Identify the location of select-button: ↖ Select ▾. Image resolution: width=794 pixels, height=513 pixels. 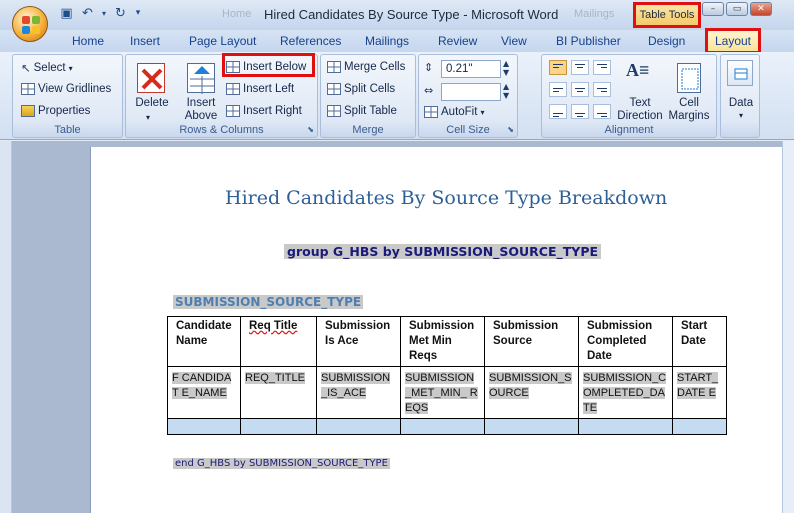
(47, 68).